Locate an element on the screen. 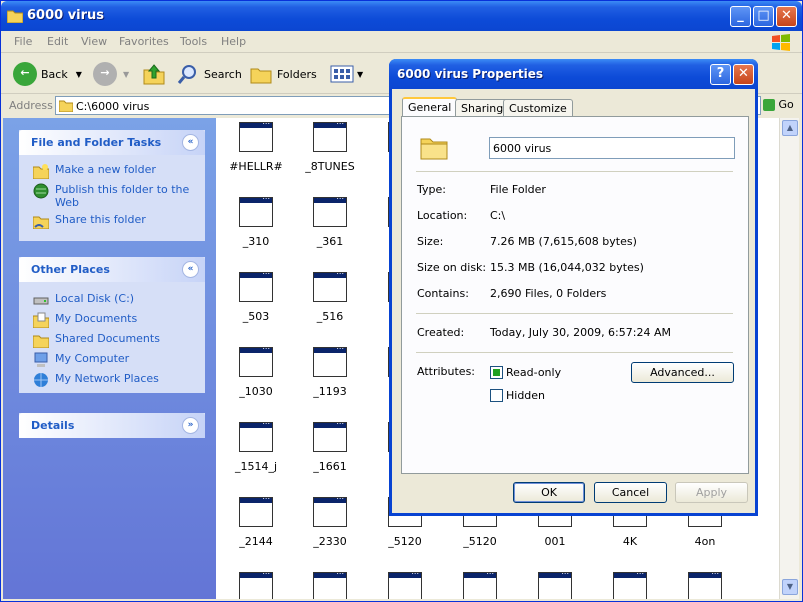  menu-edit: Edit is located at coordinates (57, 41).